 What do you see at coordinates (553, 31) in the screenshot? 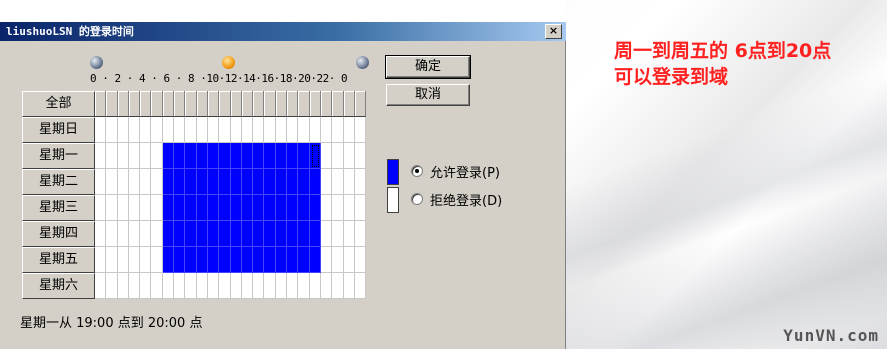
I see `close-button: ×` at bounding box center [553, 31].